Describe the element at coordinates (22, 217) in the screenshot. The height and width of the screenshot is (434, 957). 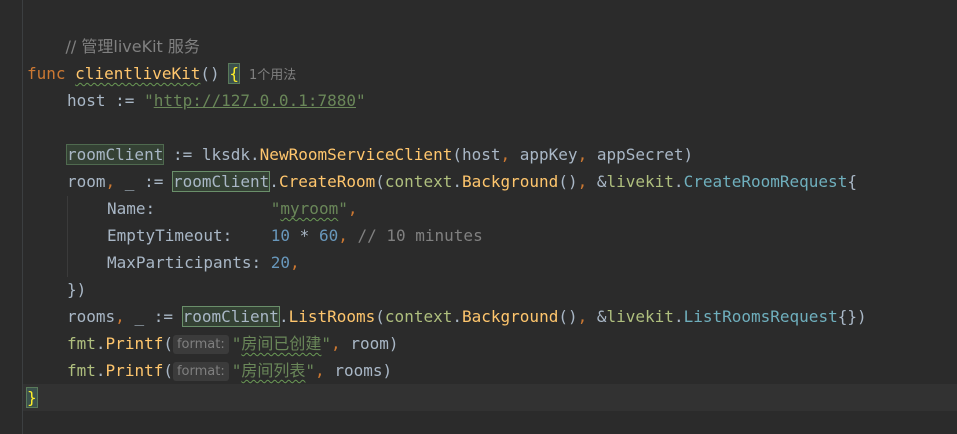
I see `gutter-divider` at that location.